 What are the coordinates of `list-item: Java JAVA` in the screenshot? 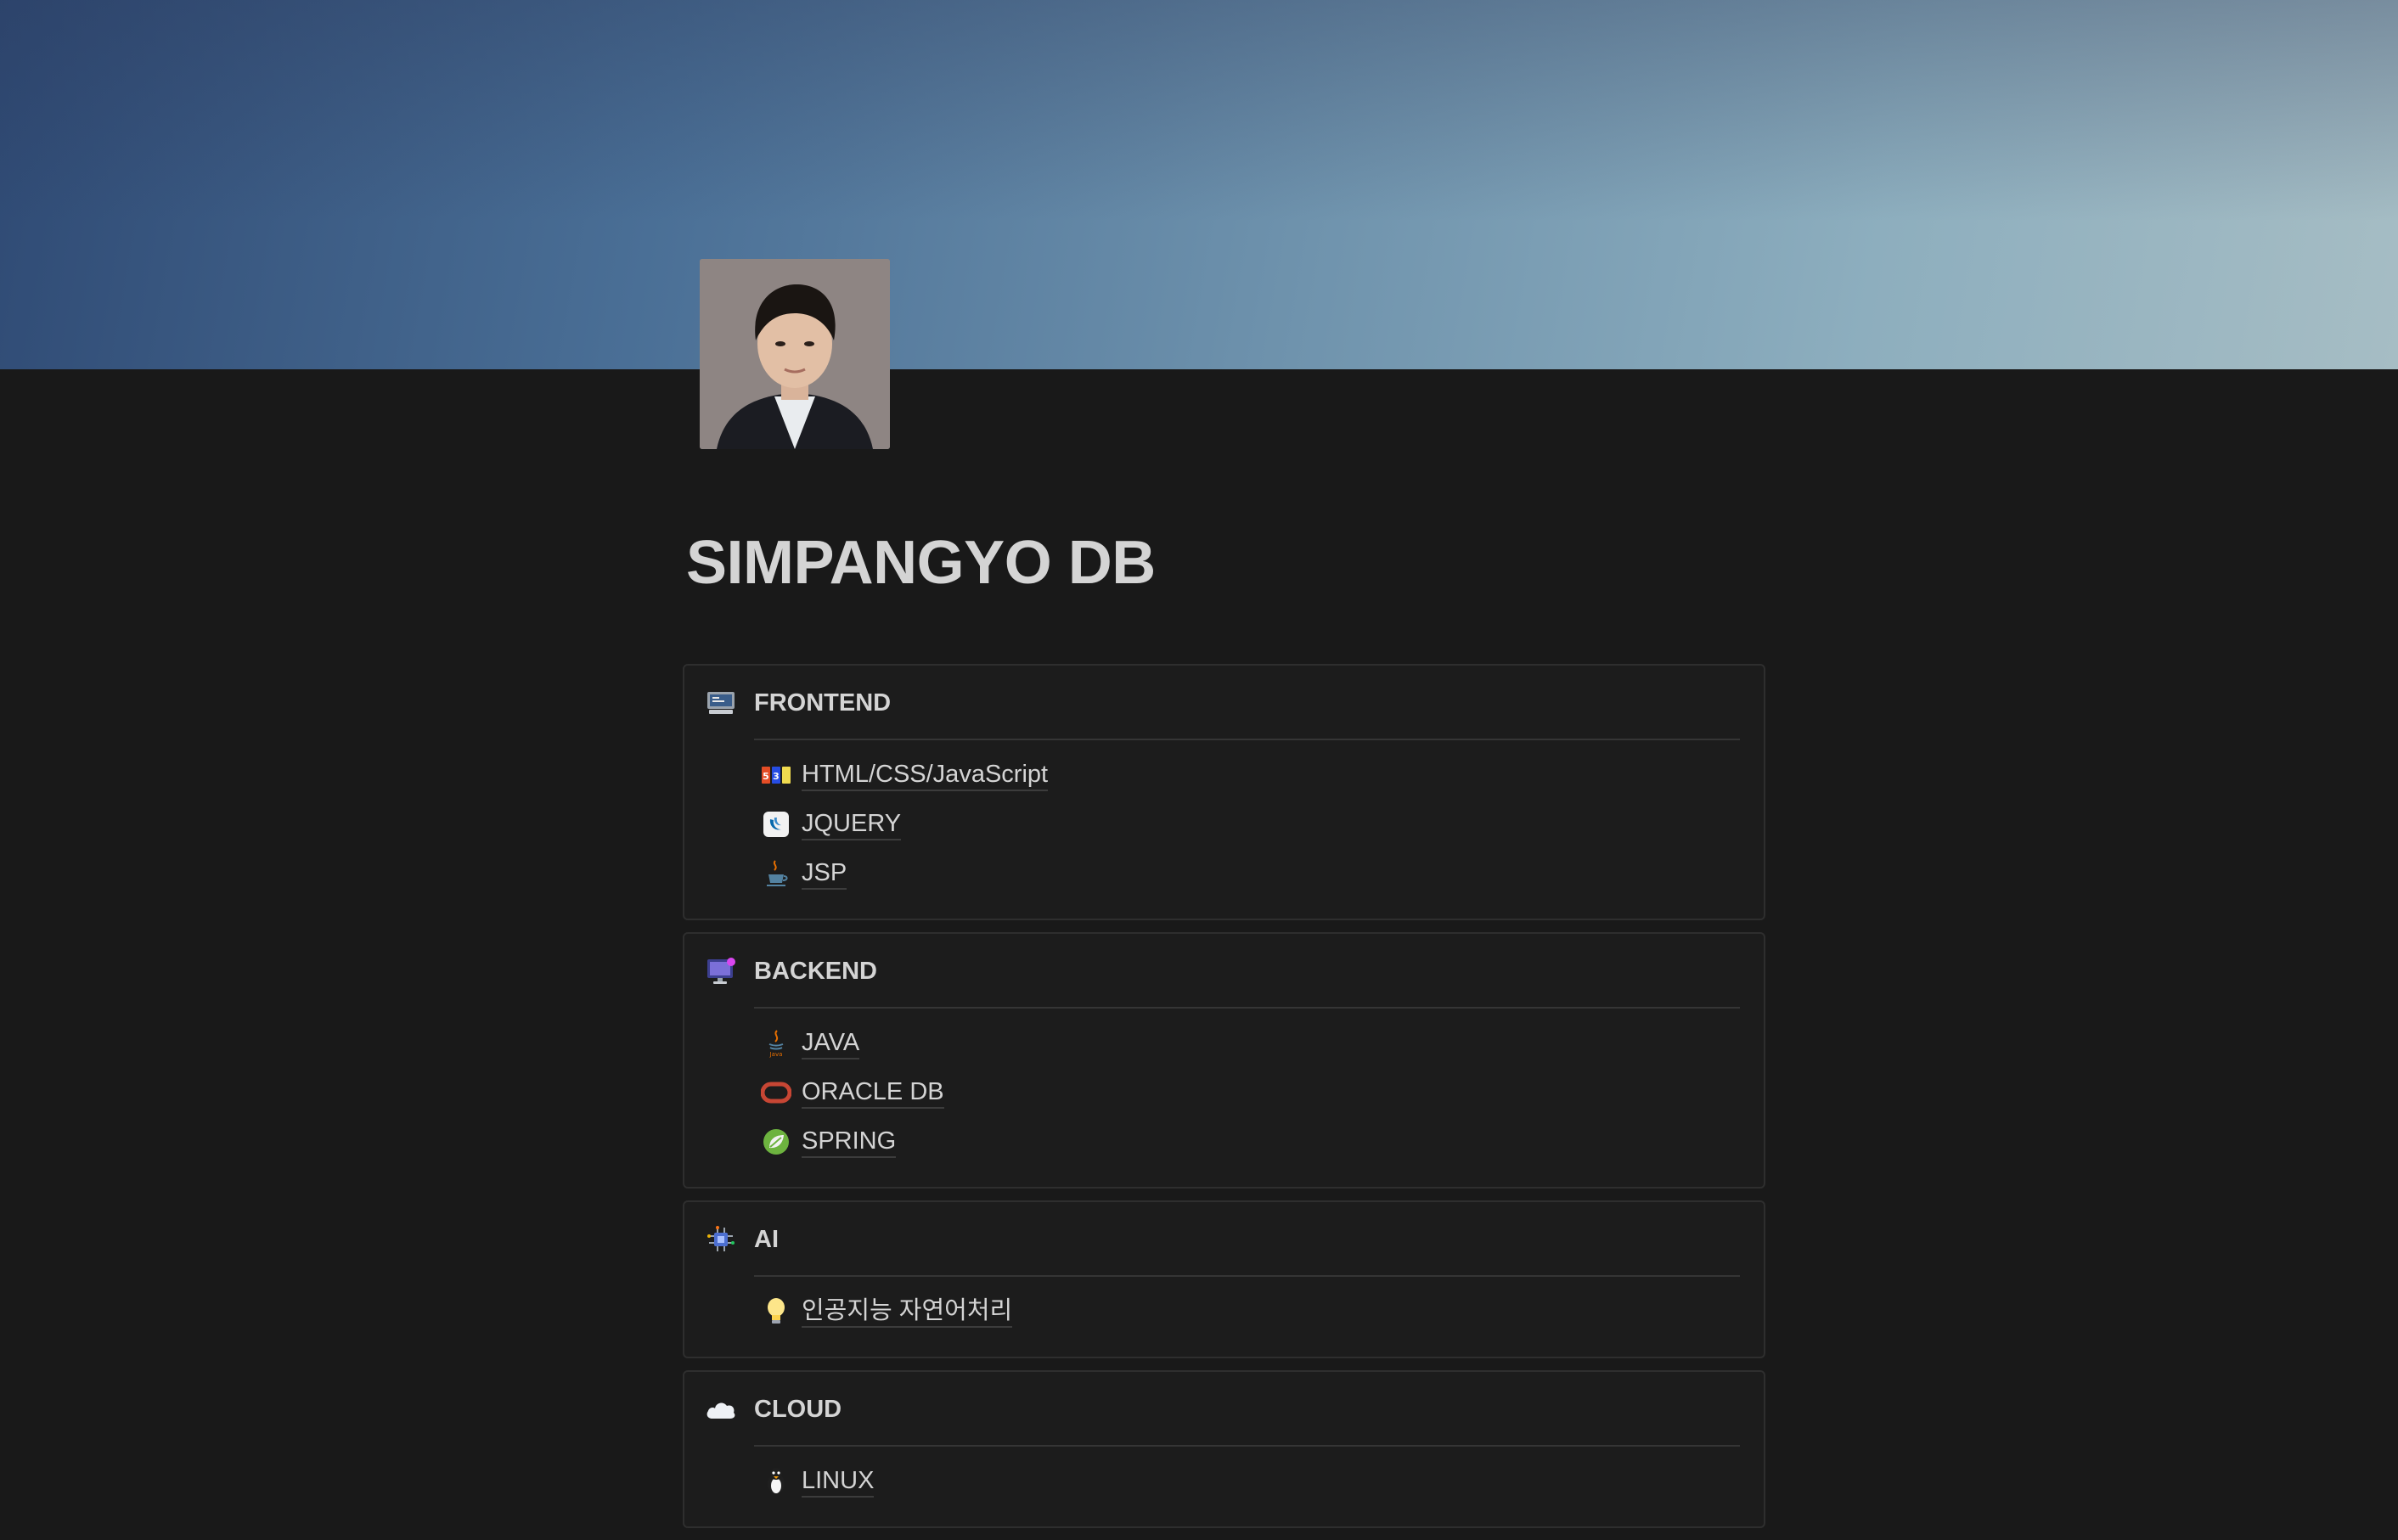 It's located at (1250, 1043).